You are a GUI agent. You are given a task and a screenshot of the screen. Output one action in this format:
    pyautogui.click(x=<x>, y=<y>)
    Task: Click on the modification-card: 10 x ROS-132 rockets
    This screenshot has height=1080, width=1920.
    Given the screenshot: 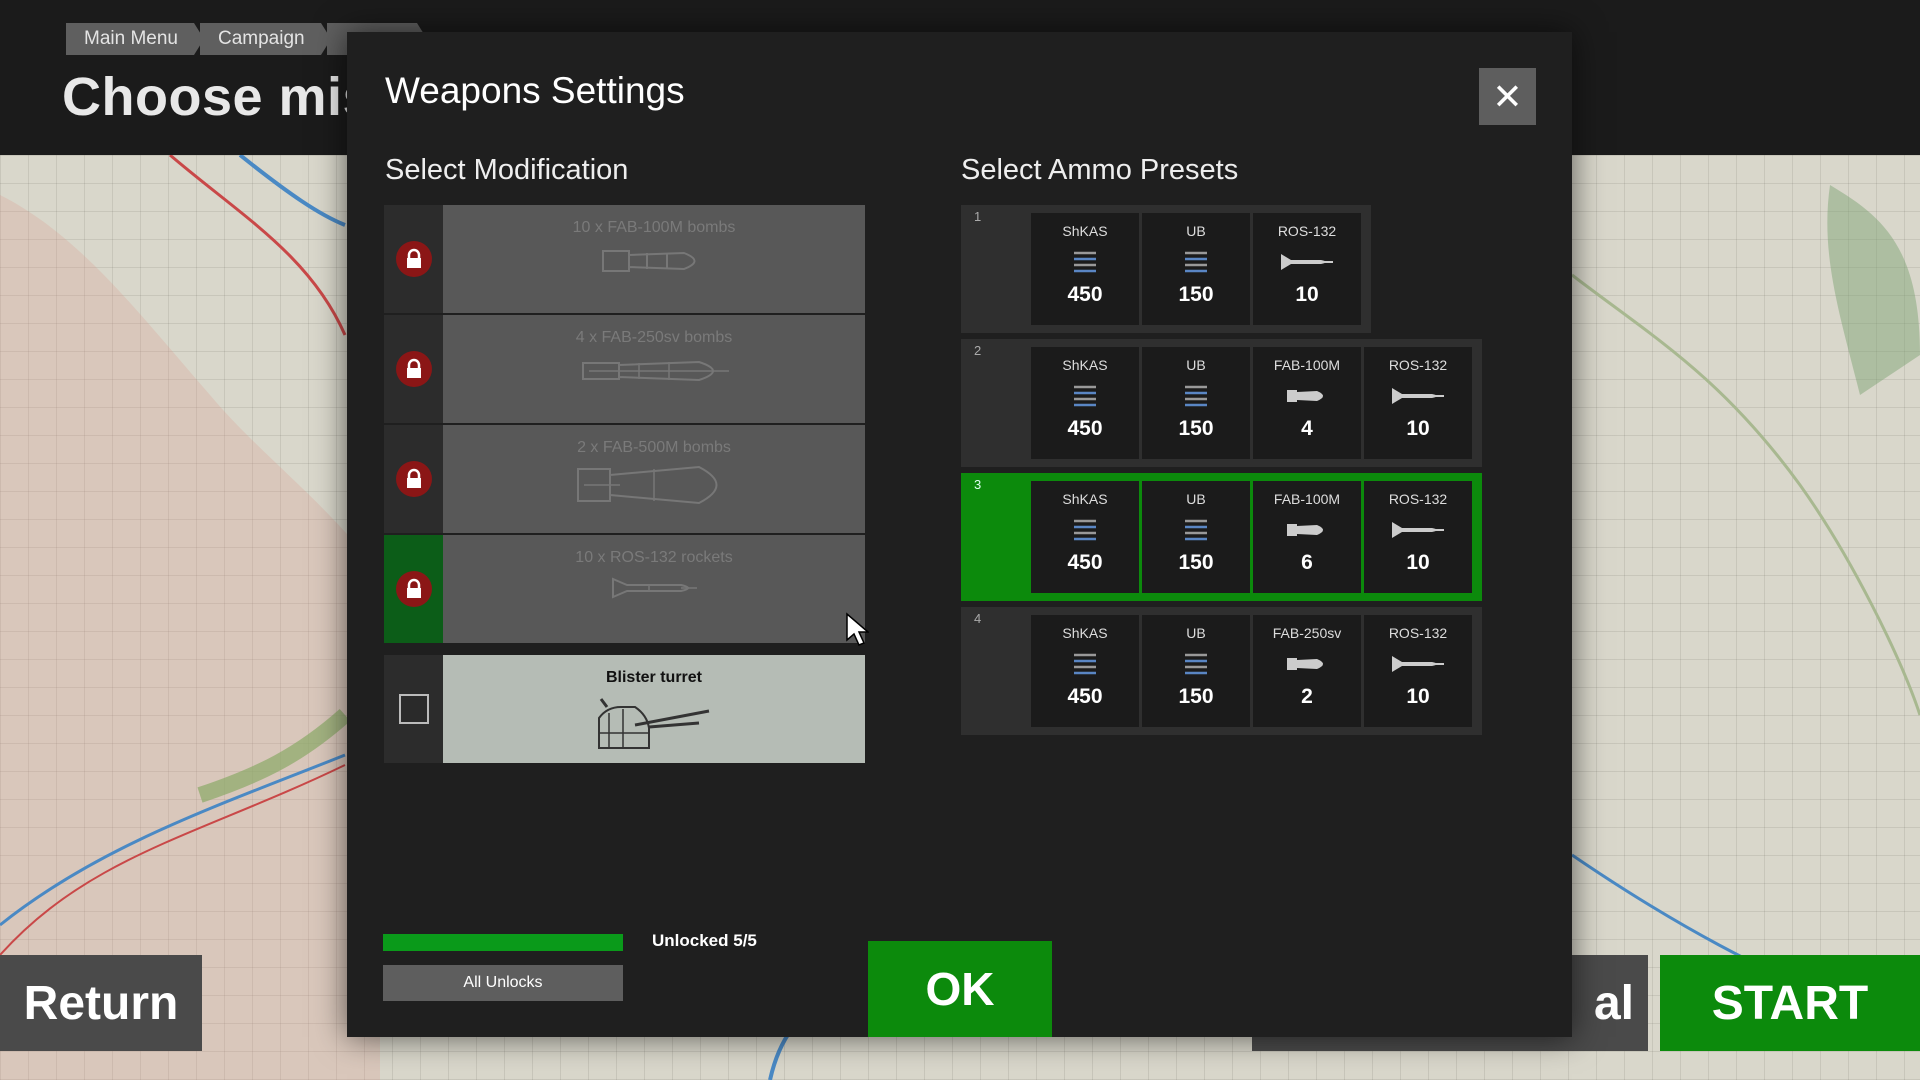 What is the action you would take?
    pyautogui.click(x=654, y=589)
    